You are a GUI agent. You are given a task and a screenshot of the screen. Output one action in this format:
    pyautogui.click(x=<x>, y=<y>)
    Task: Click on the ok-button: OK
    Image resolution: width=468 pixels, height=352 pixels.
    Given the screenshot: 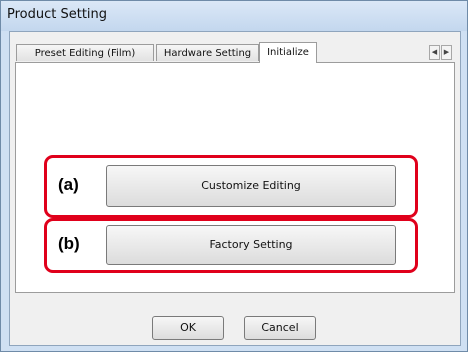 What is the action you would take?
    pyautogui.click(x=188, y=328)
    